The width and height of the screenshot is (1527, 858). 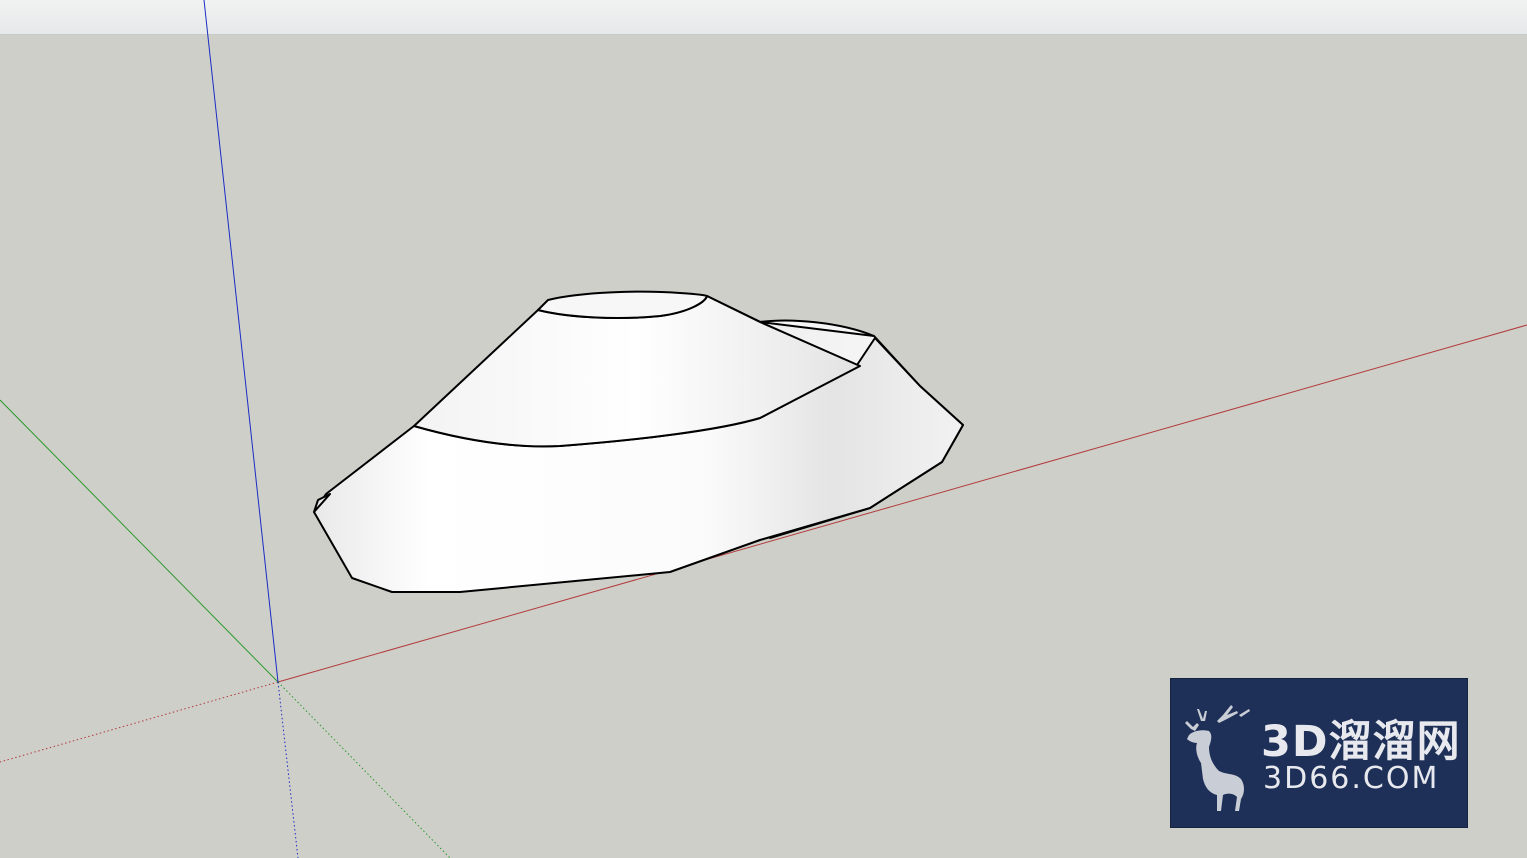 What do you see at coordinates (139, 722) in the screenshot?
I see `red-axis-negative` at bounding box center [139, 722].